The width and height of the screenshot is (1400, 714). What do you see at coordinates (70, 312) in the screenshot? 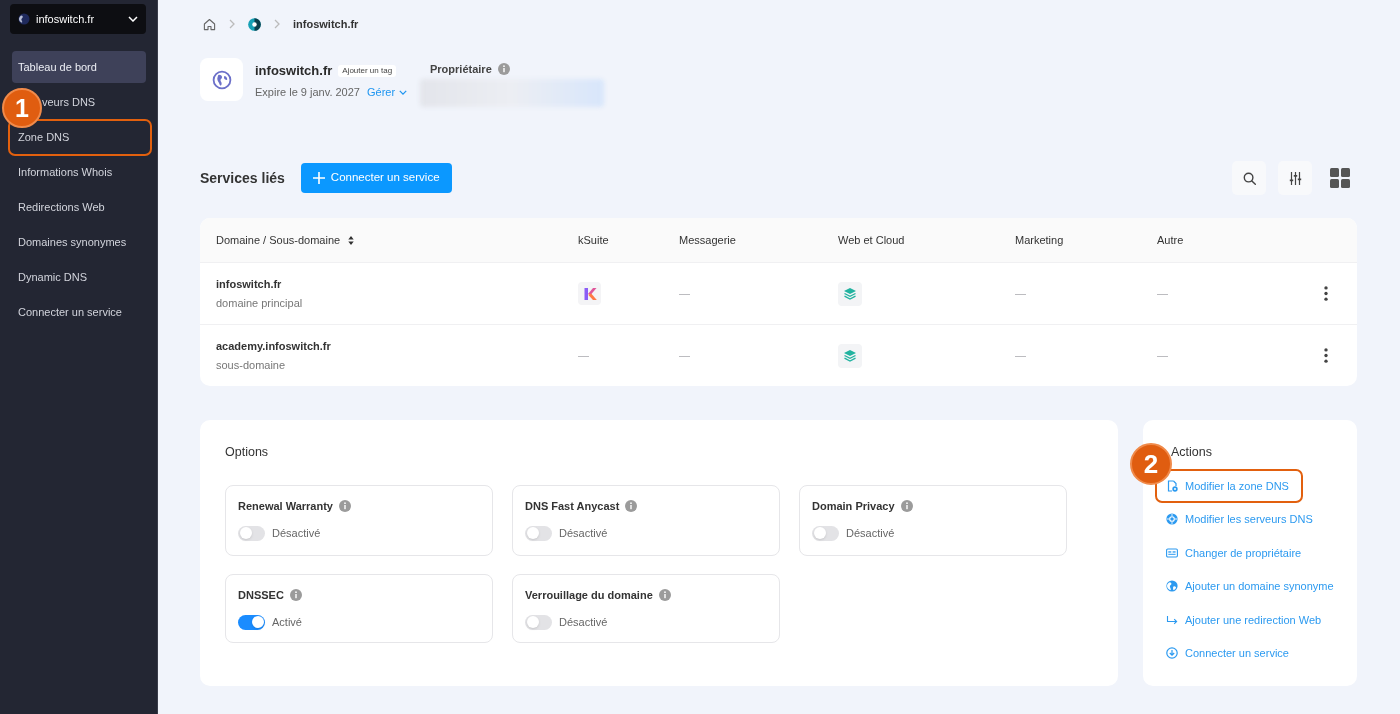
I see `sidebar-item: Connecter un service` at bounding box center [70, 312].